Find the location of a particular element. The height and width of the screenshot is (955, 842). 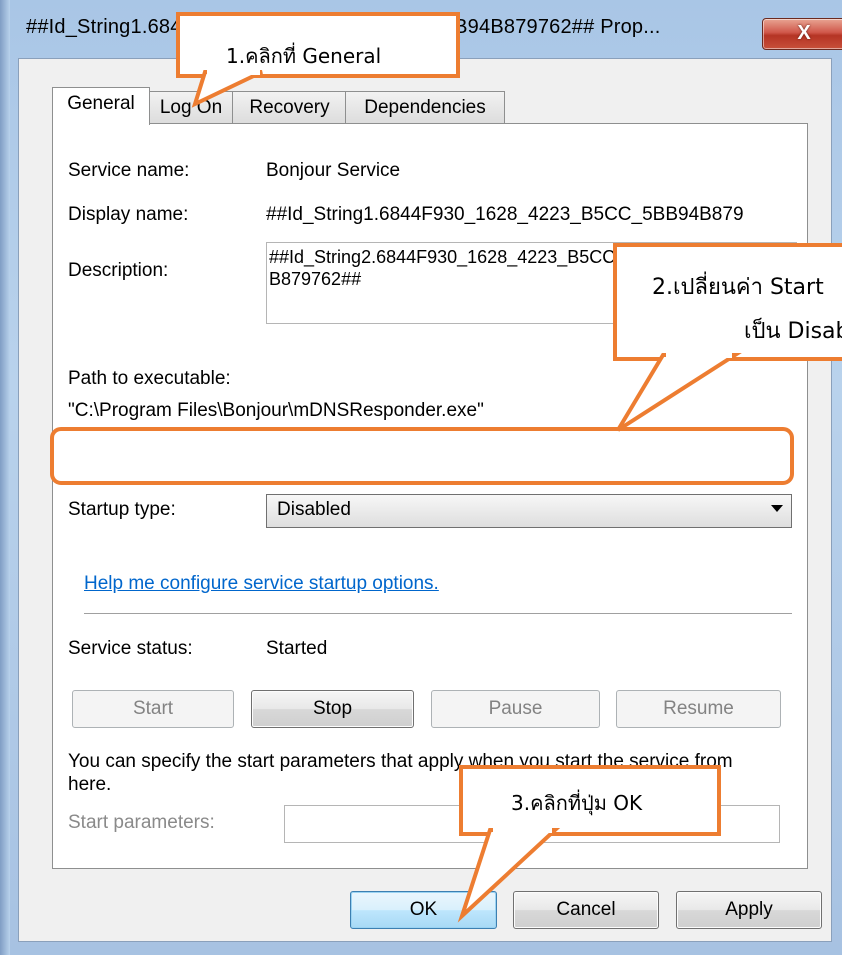

callout-step1-pointer is located at coordinates (227, 89).